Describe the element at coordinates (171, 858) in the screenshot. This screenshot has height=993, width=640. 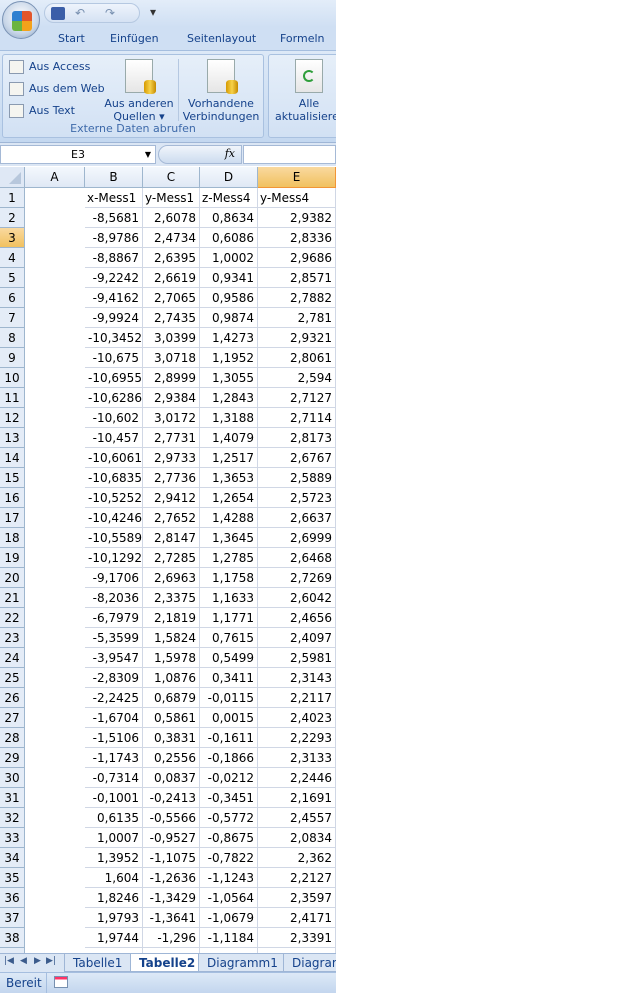
I see `cell-b34: -1,1075` at that location.